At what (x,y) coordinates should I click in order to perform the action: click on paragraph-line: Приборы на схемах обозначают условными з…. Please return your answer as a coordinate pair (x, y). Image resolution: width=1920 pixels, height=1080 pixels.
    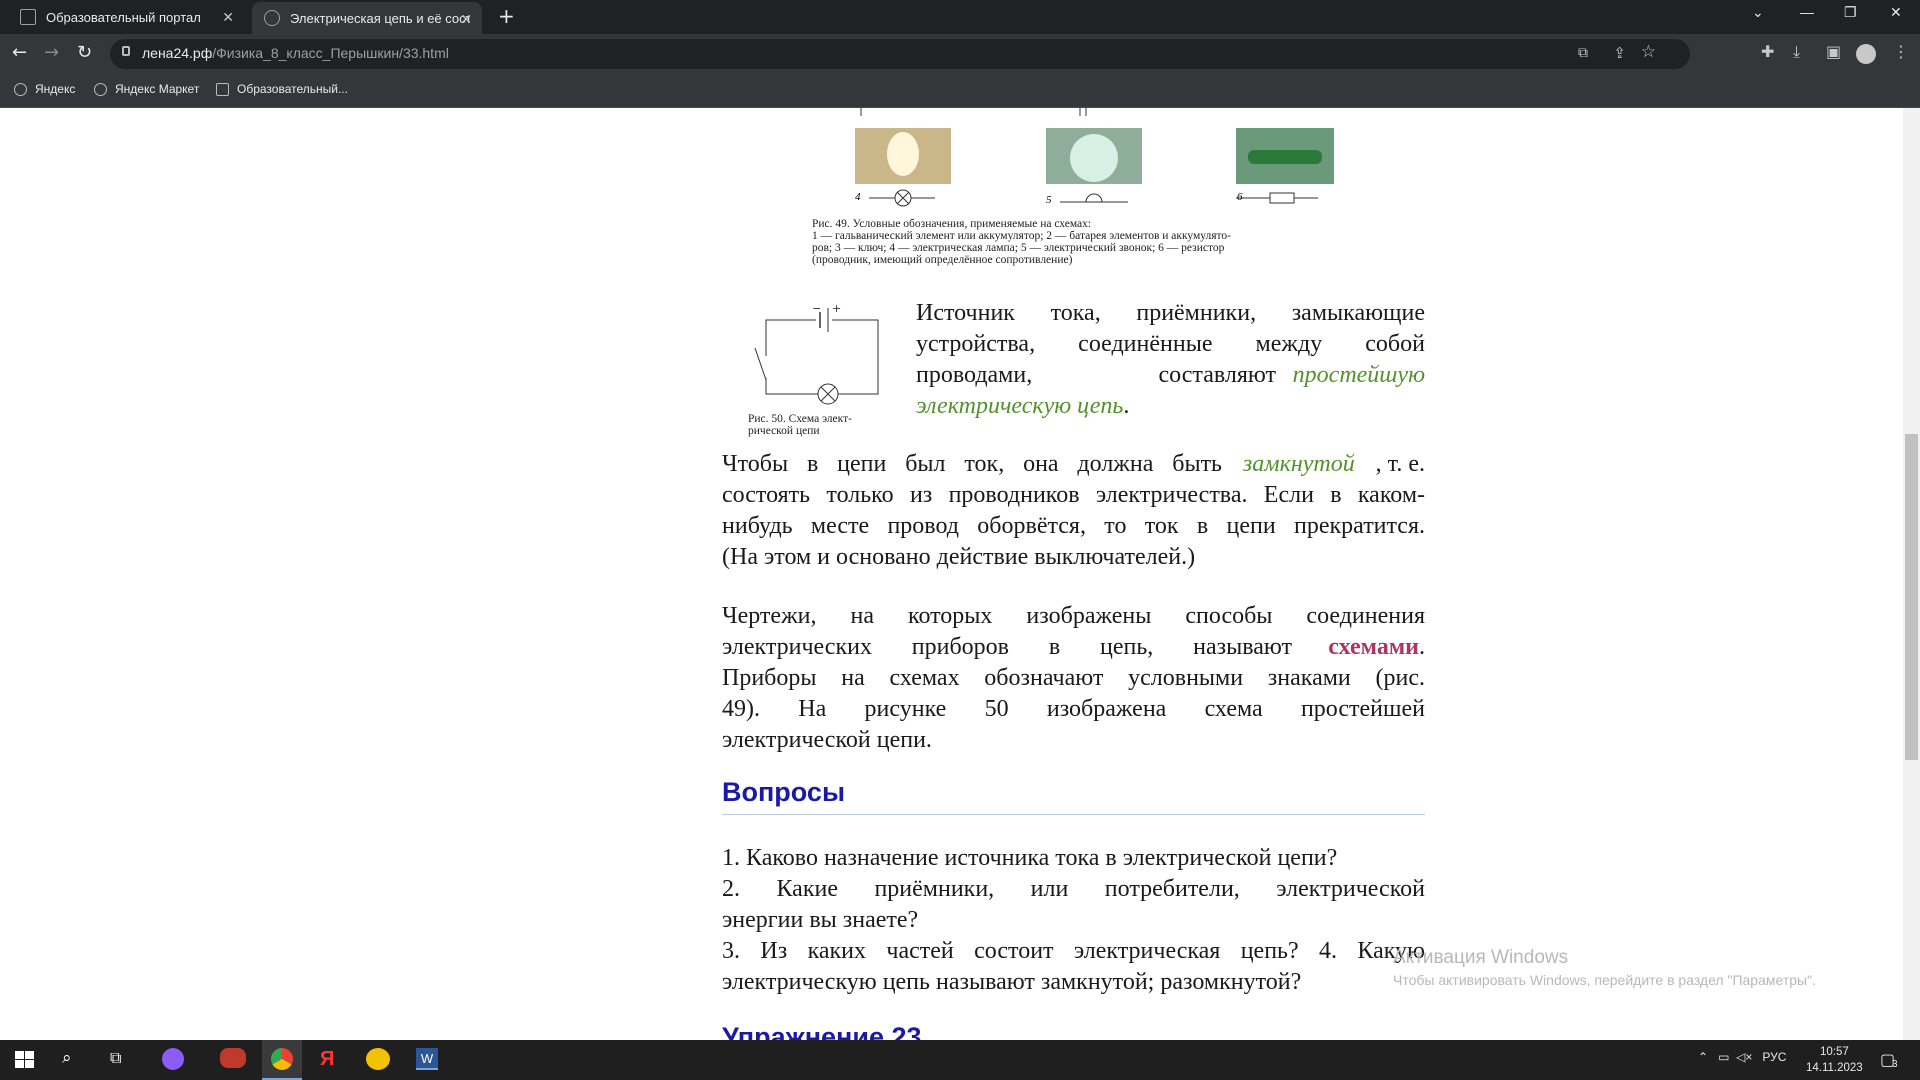
    Looking at the image, I should click on (1073, 678).